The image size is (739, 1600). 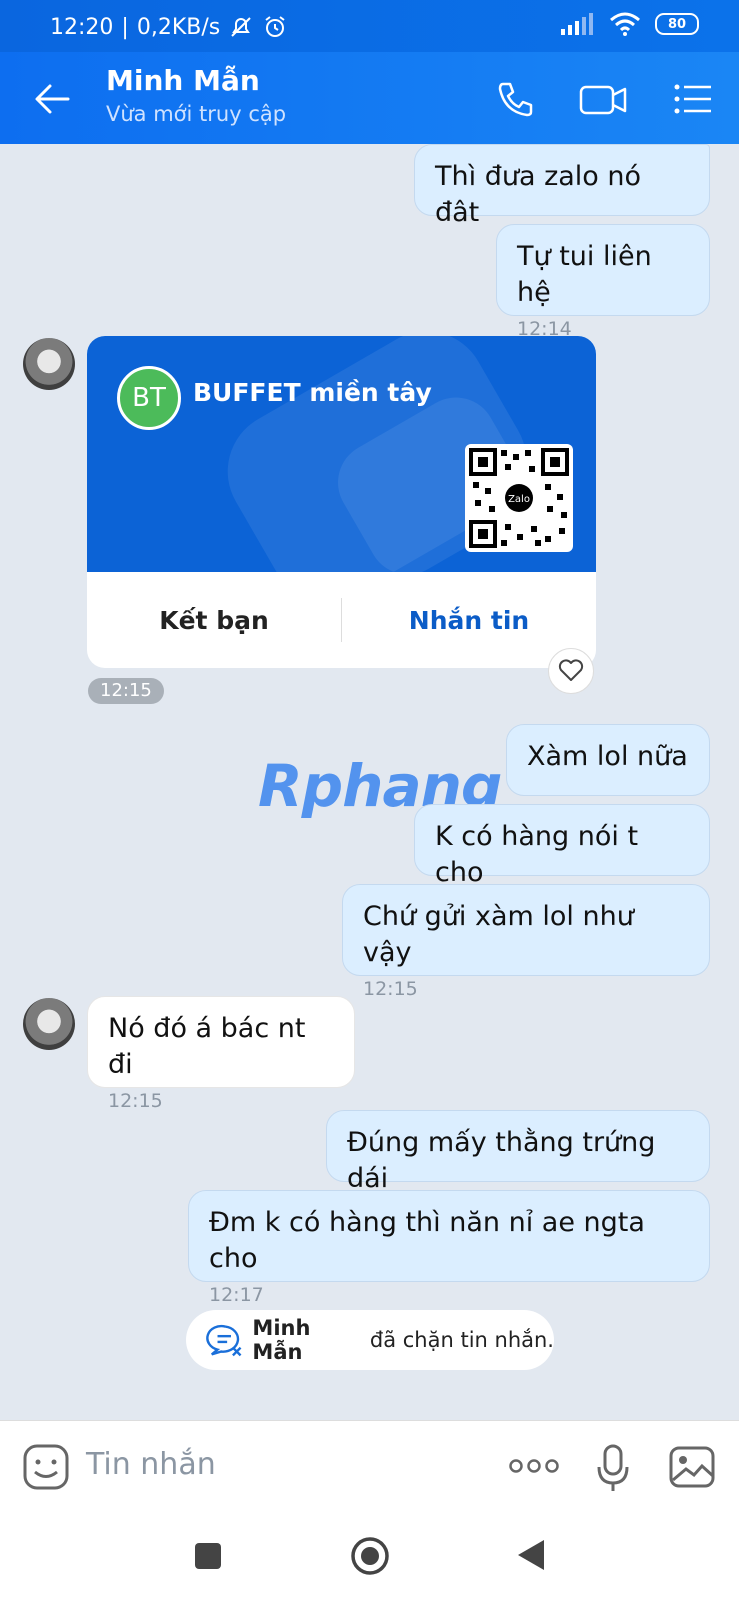 I want to click on message-received: Nó đó á bác nt đi 12:15, so click(x=221, y=1054).